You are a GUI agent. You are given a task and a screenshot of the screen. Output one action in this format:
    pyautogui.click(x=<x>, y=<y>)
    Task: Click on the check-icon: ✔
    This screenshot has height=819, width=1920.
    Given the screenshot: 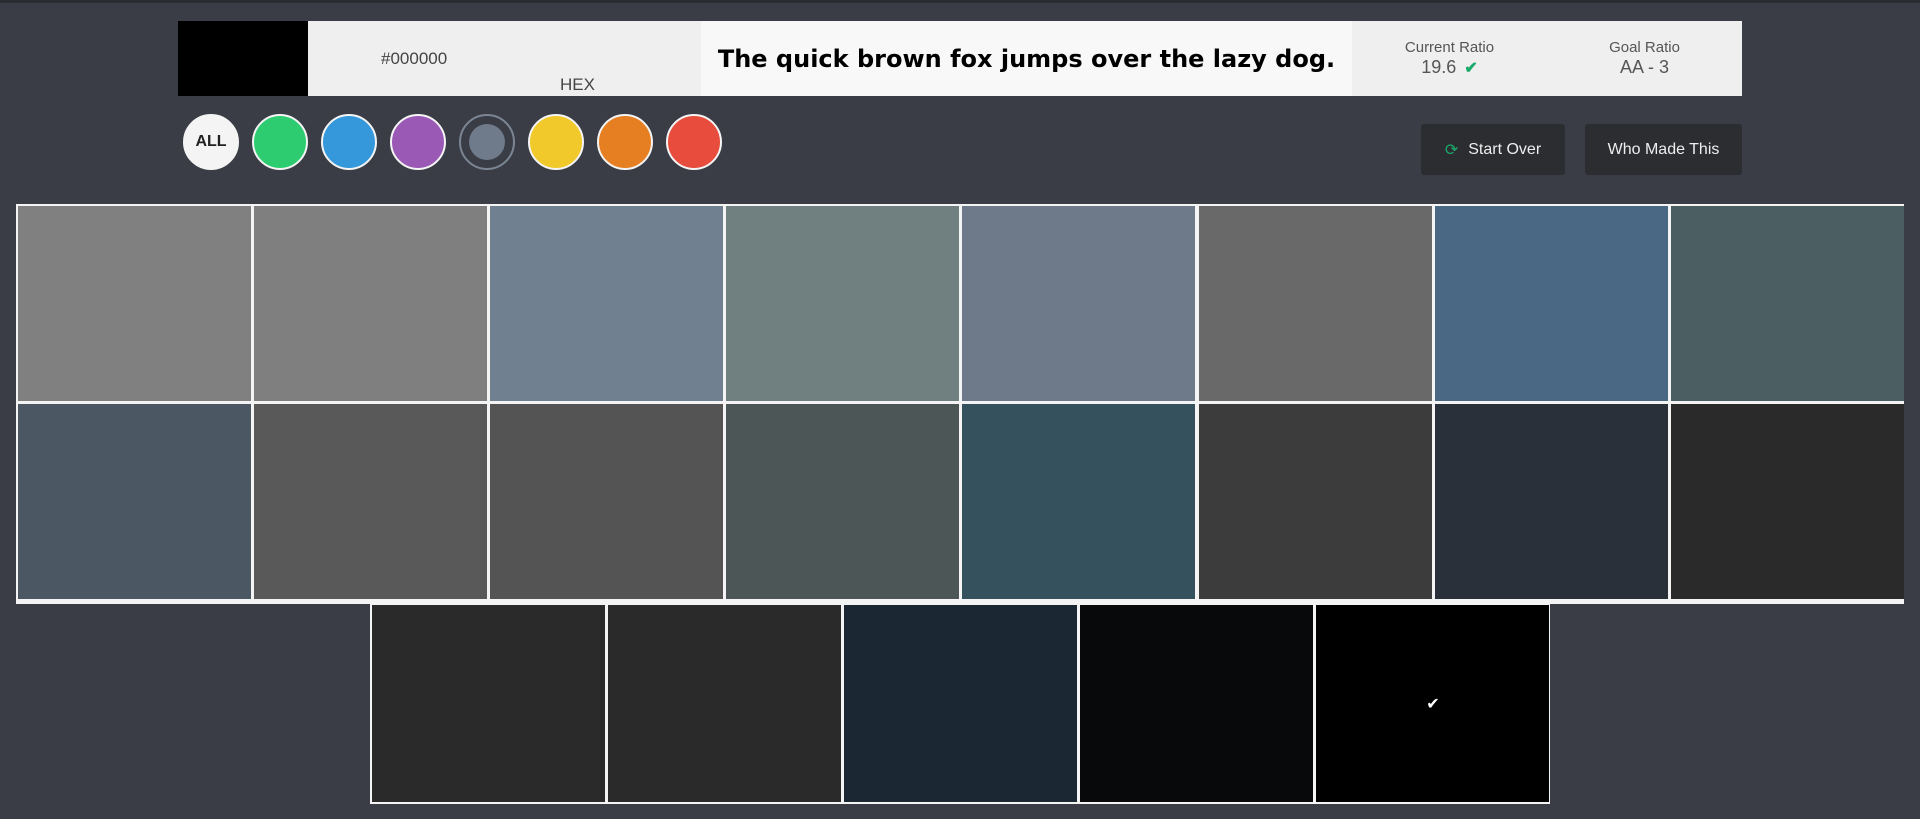 What is the action you would take?
    pyautogui.click(x=1471, y=68)
    